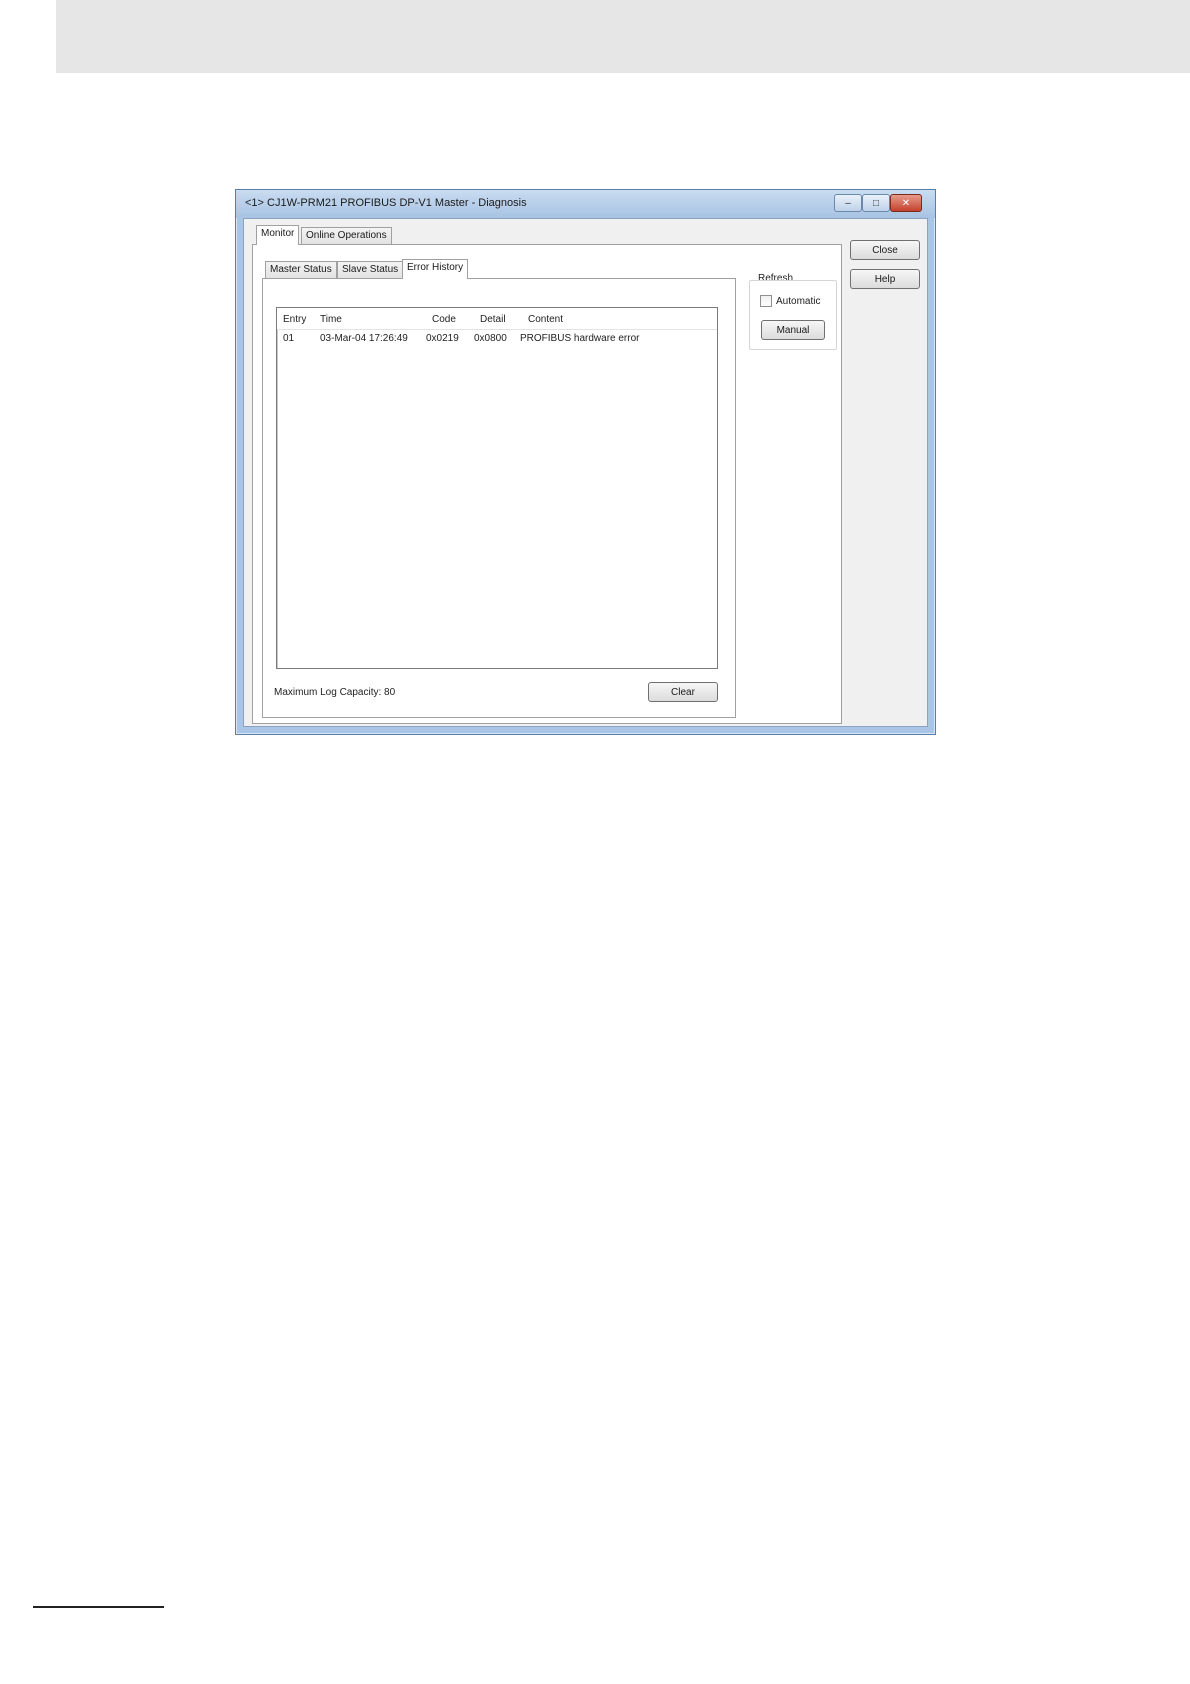  I want to click on close-window-button: ✕, so click(906, 203).